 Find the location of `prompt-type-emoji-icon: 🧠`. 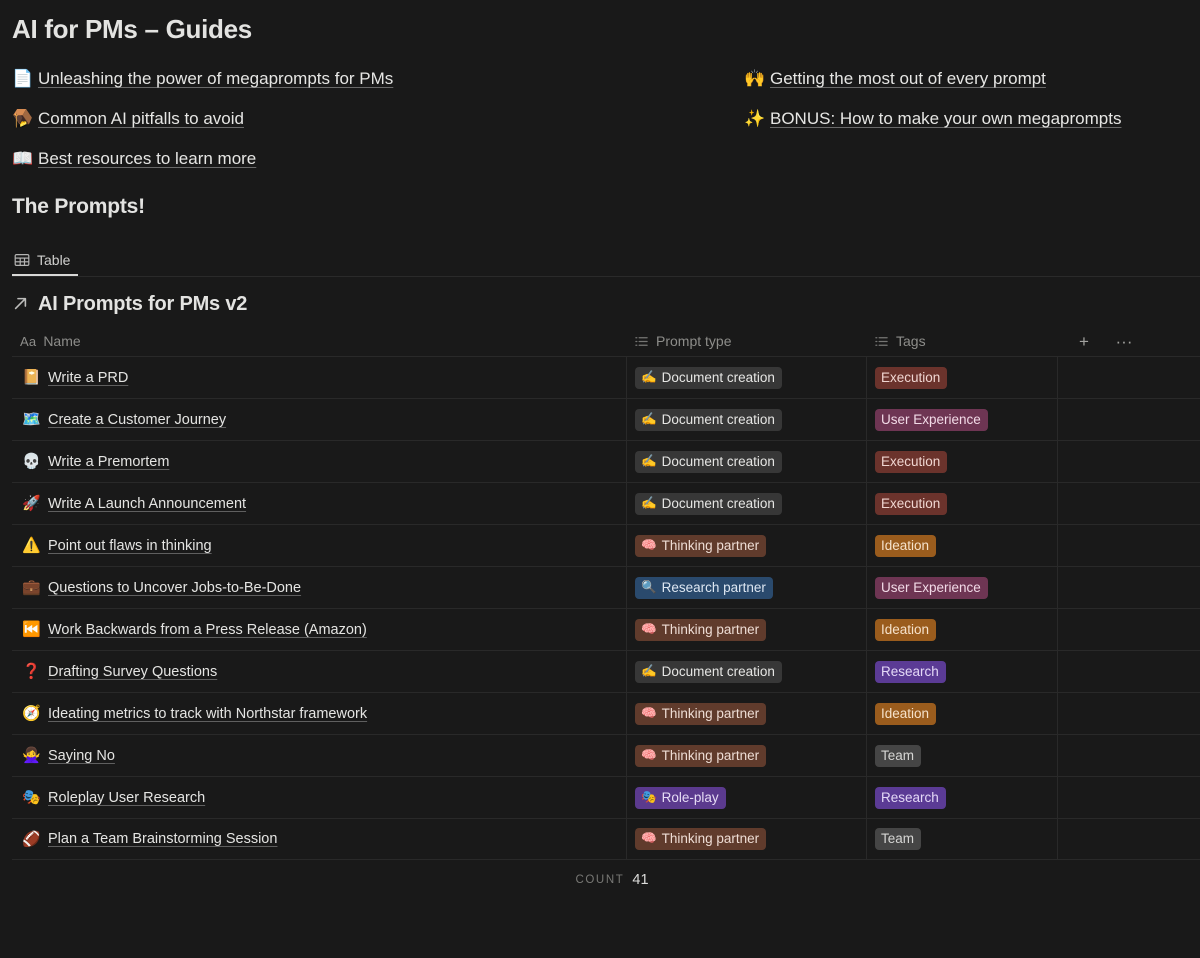

prompt-type-emoji-icon: 🧠 is located at coordinates (649, 712).